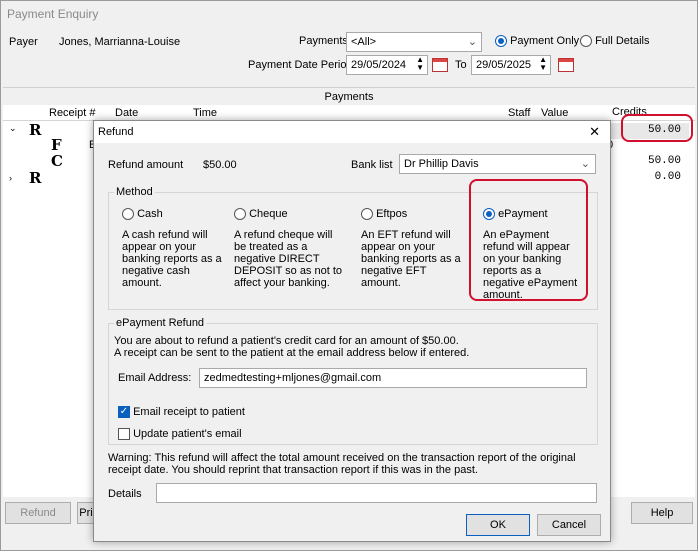 The image size is (698, 551). What do you see at coordinates (189, 412) in the screenshot?
I see `email-receipt-label: Email receipt to patient` at bounding box center [189, 412].